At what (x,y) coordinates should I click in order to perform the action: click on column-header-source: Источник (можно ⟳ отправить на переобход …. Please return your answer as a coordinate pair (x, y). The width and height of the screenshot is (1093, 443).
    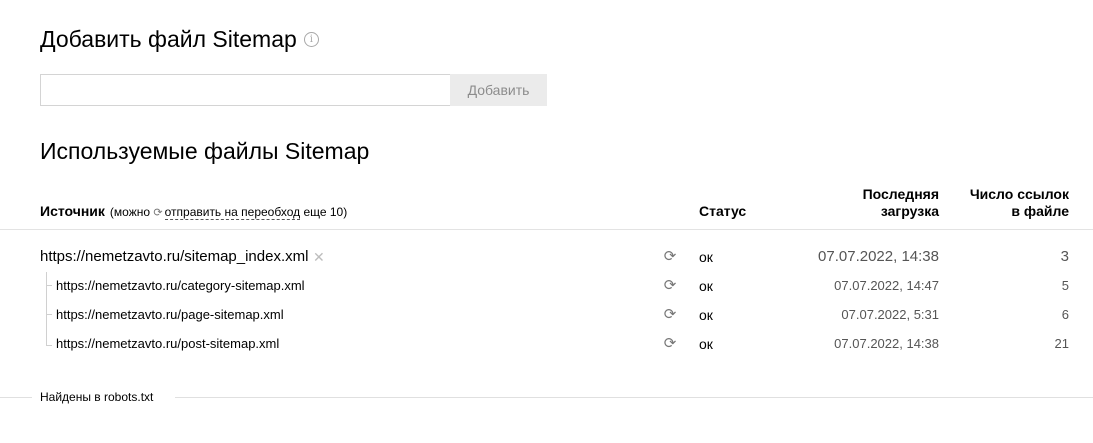
    Looking at the image, I should click on (193, 212).